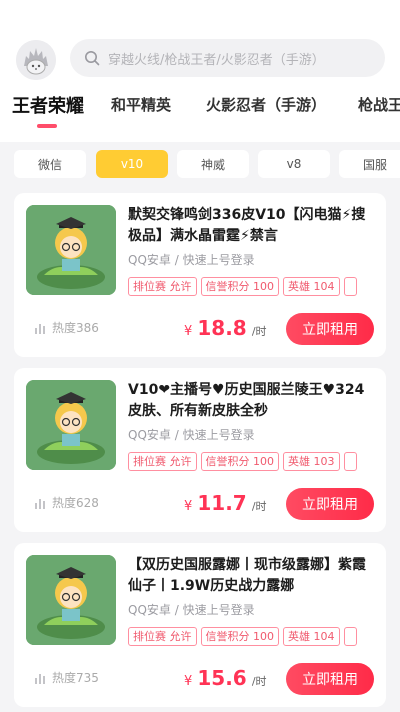  I want to click on listing-title: V10❤主播号♥历史国服兰陵王♥324皮肤、所有新皮肤全秒, so click(246, 400).